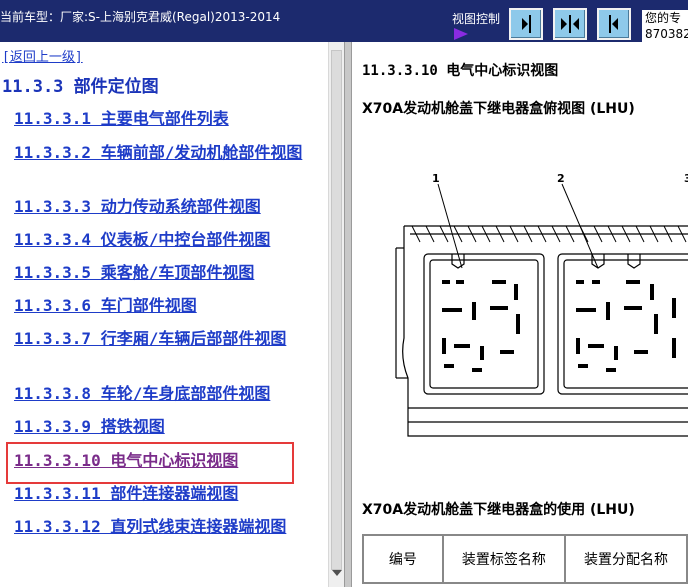 The height and width of the screenshot is (587, 688). I want to click on table-header-assignment-name: 装置分配名称, so click(625, 559).